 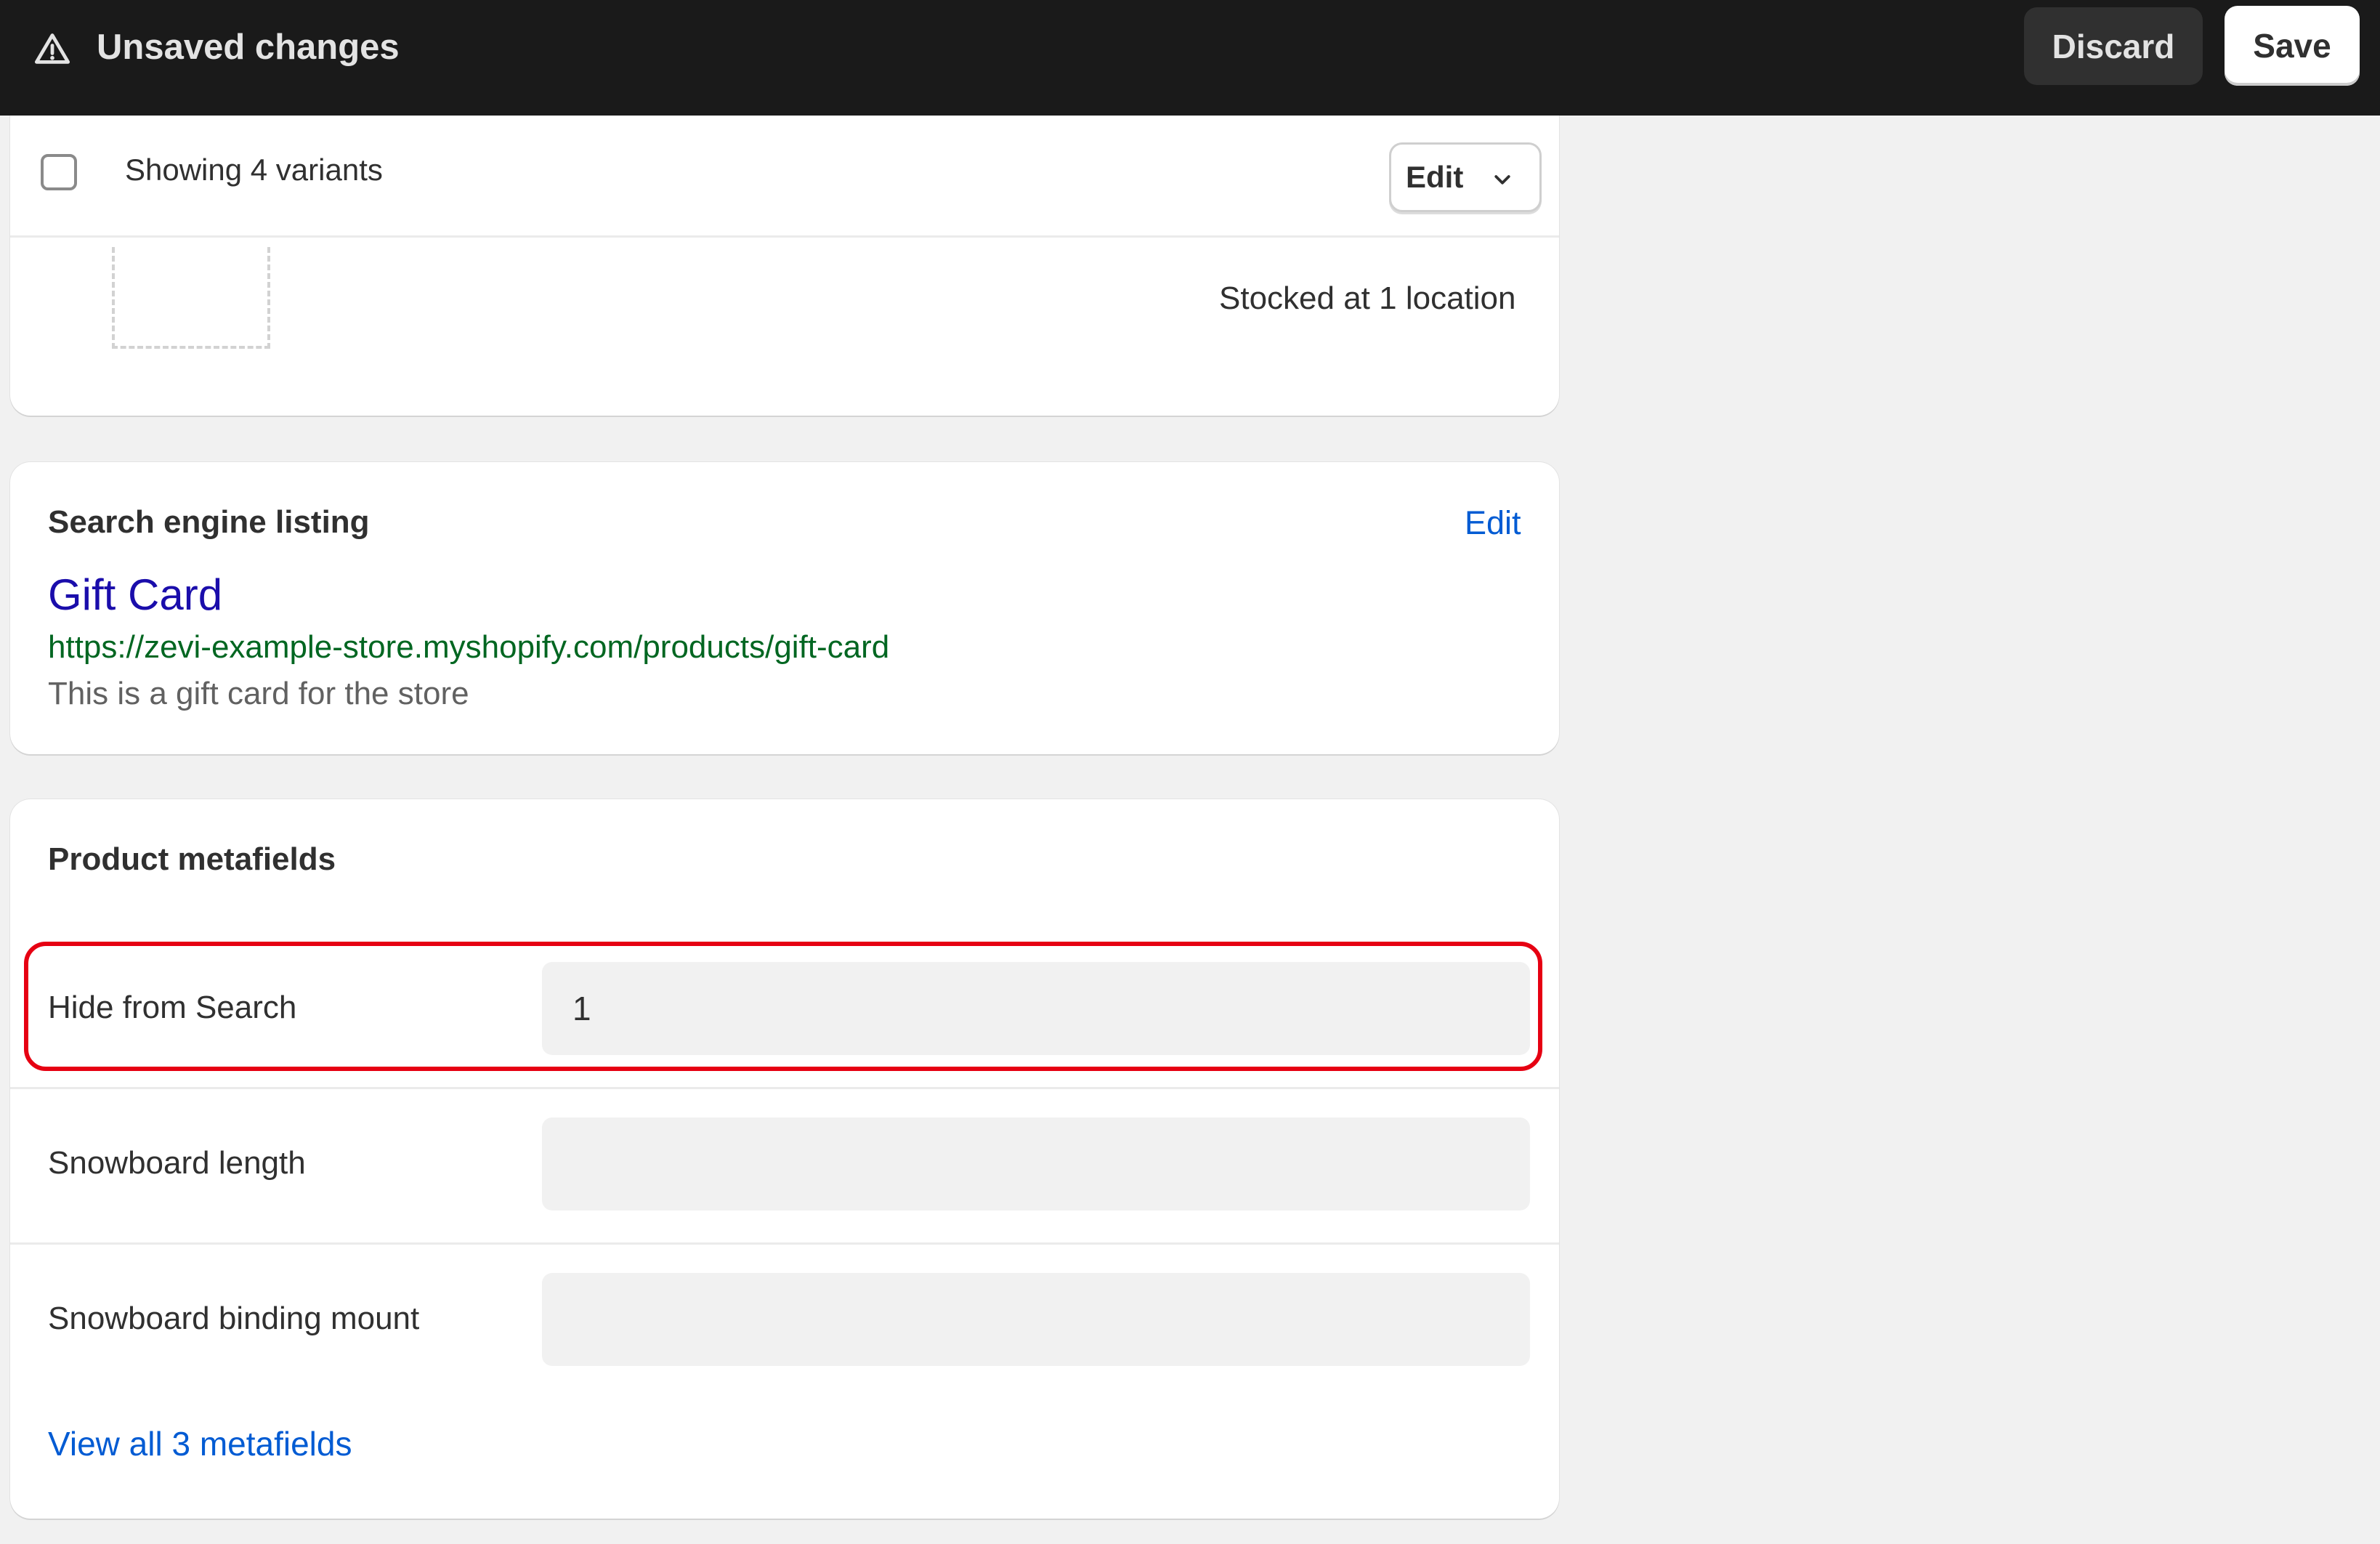 I want to click on metafield-input-snowboard-length, so click(x=1036, y=1163).